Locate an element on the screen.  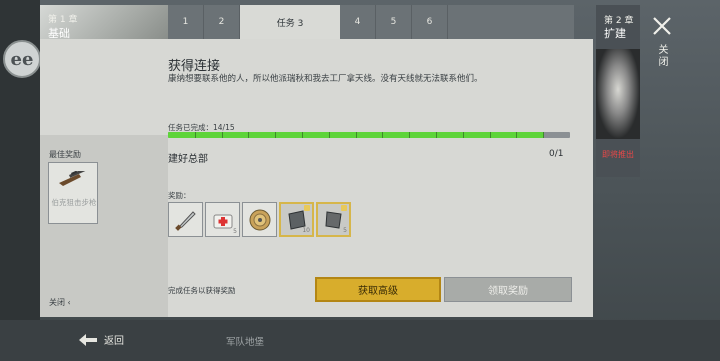
tab-4: 4 is located at coordinates (358, 22).